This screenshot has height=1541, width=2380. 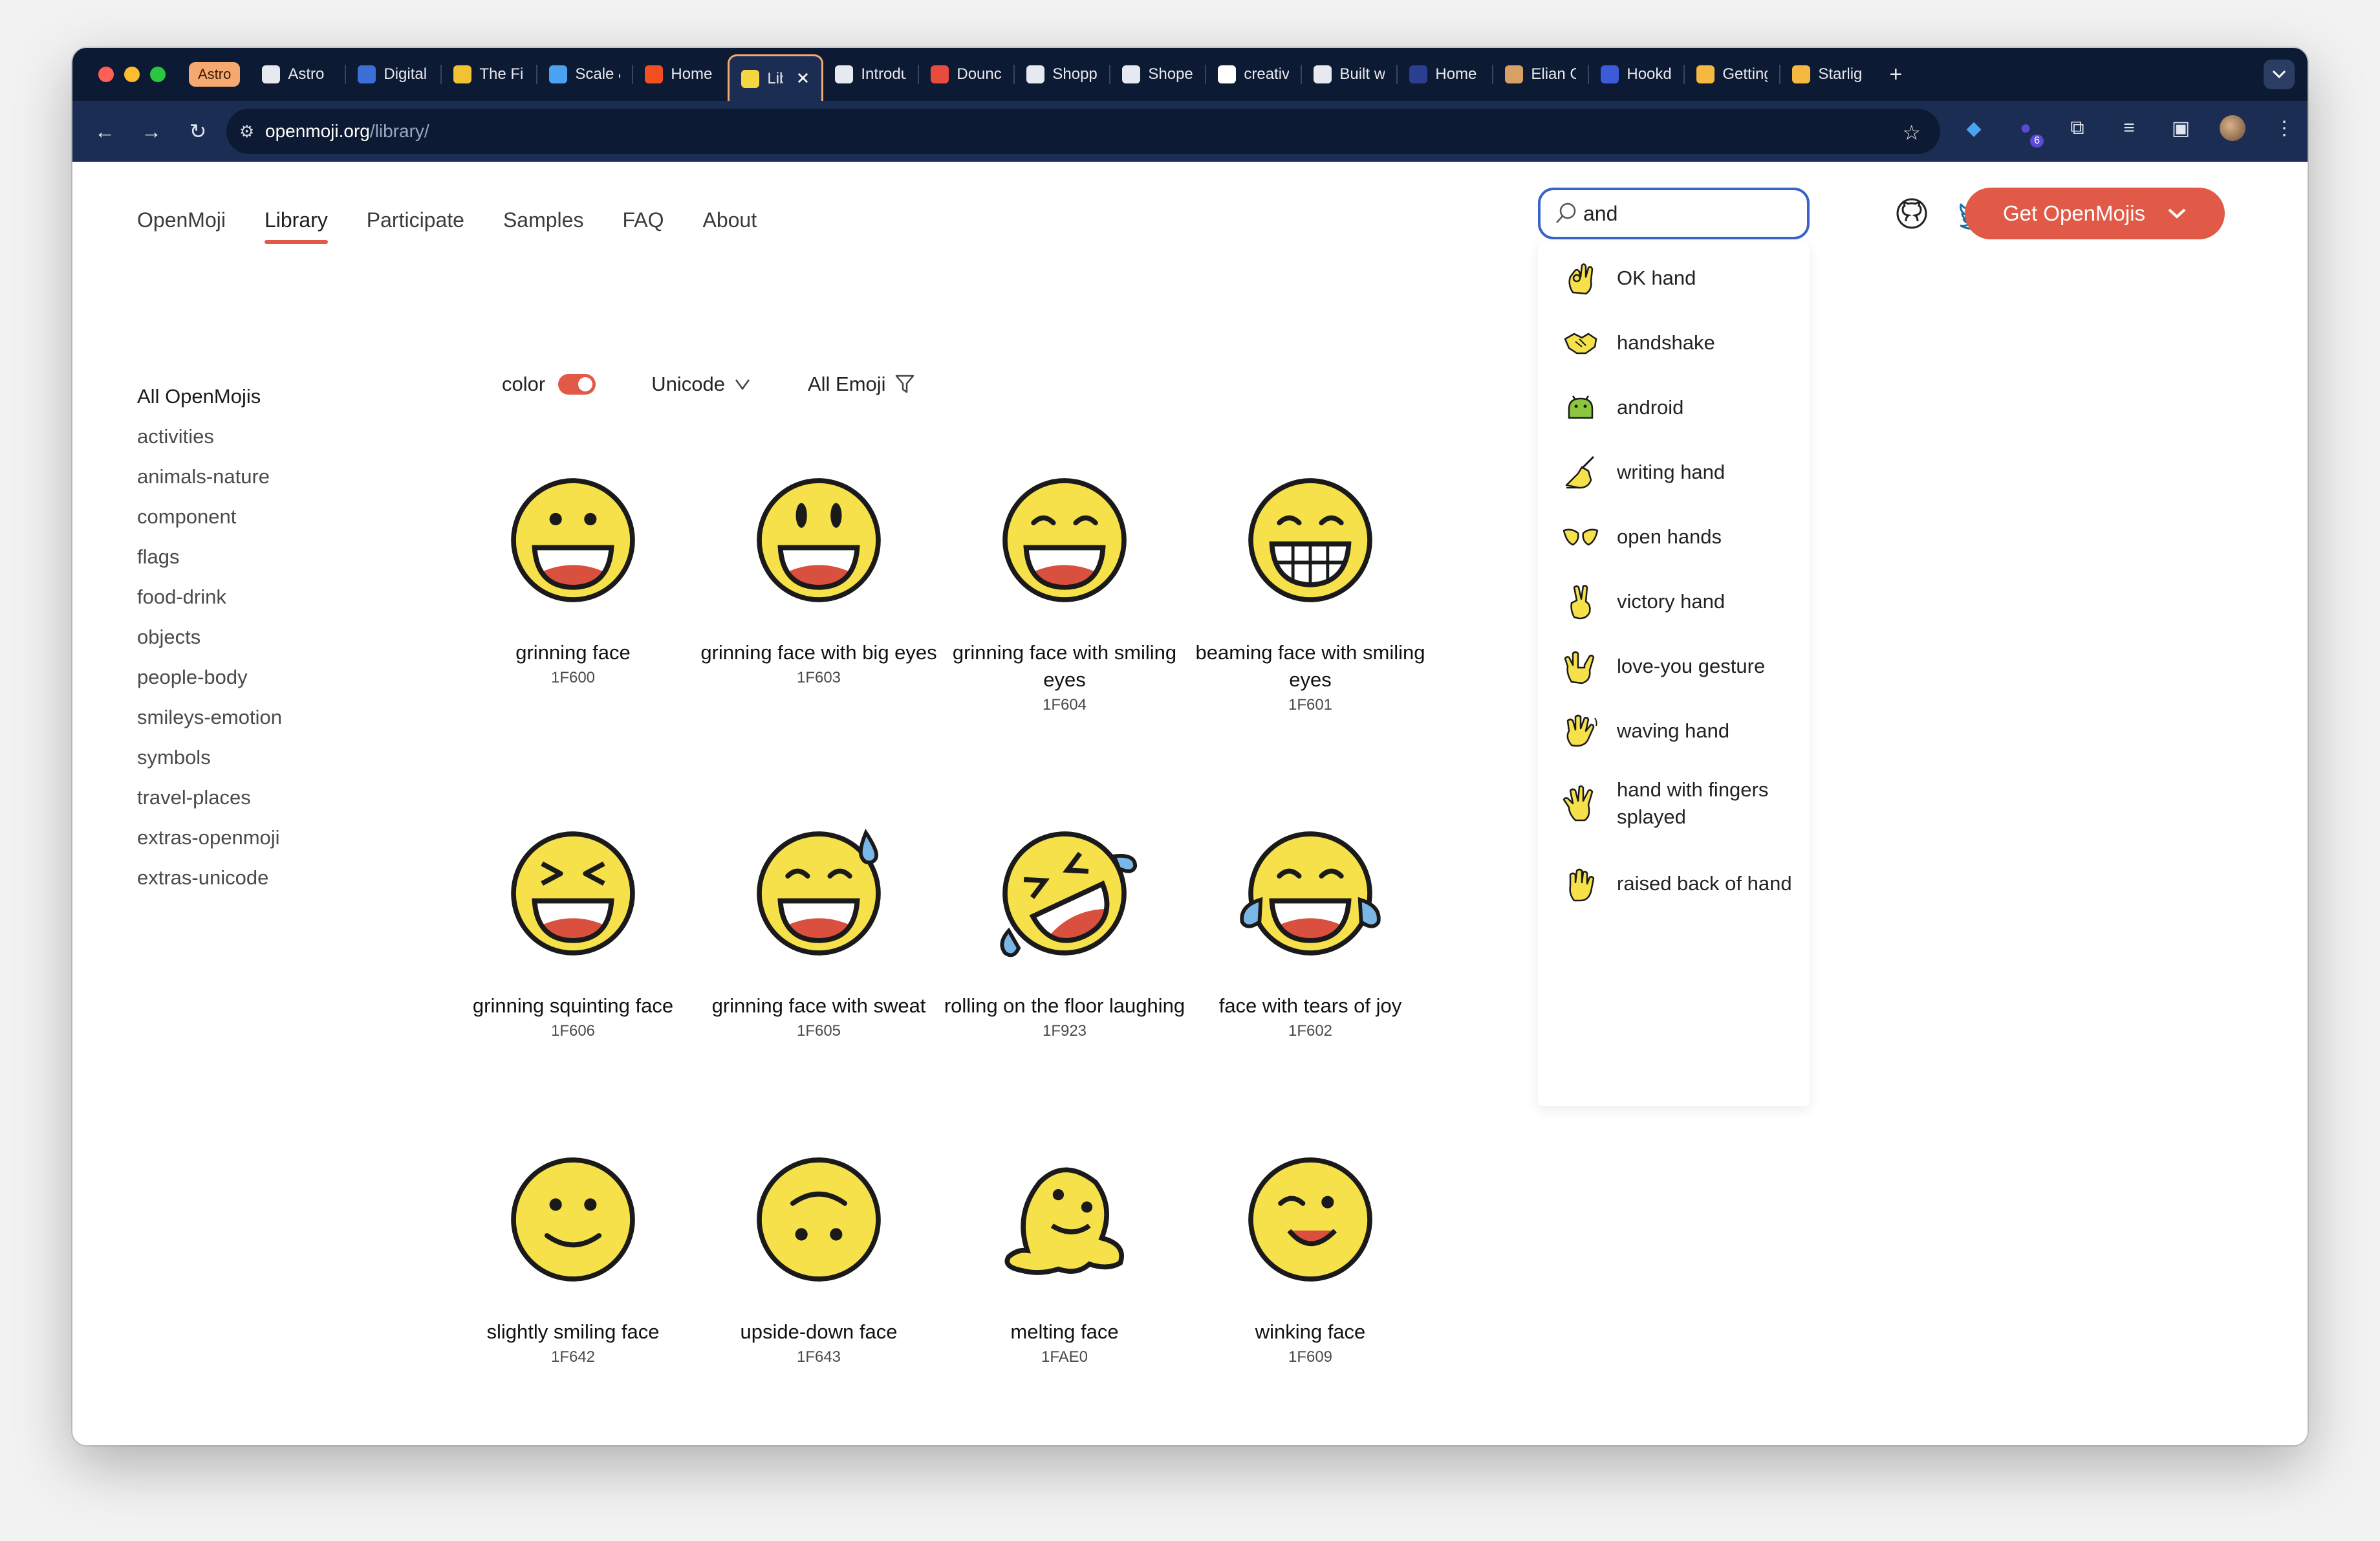 I want to click on tab: Elian C, so click(x=1541, y=74).